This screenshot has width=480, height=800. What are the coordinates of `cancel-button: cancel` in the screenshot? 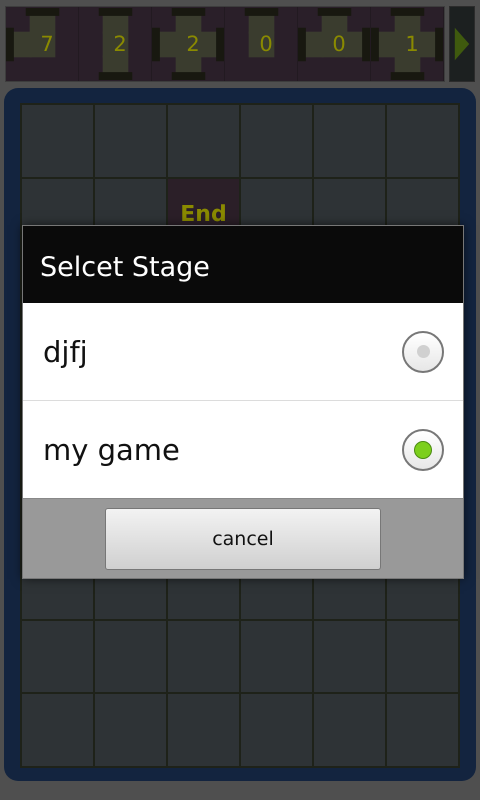 It's located at (243, 539).